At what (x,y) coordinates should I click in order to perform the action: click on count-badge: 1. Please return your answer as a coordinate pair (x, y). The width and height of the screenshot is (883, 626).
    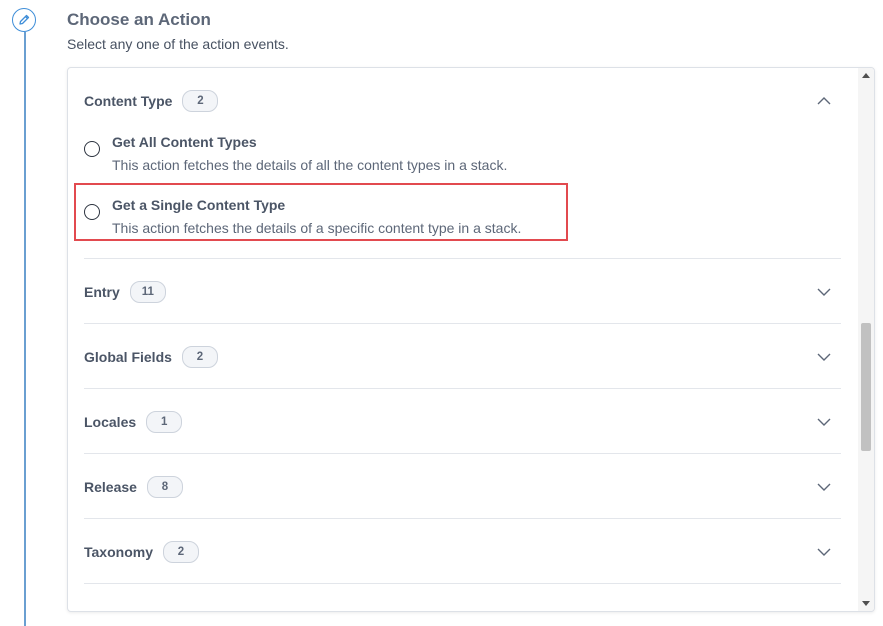
    Looking at the image, I should click on (164, 422).